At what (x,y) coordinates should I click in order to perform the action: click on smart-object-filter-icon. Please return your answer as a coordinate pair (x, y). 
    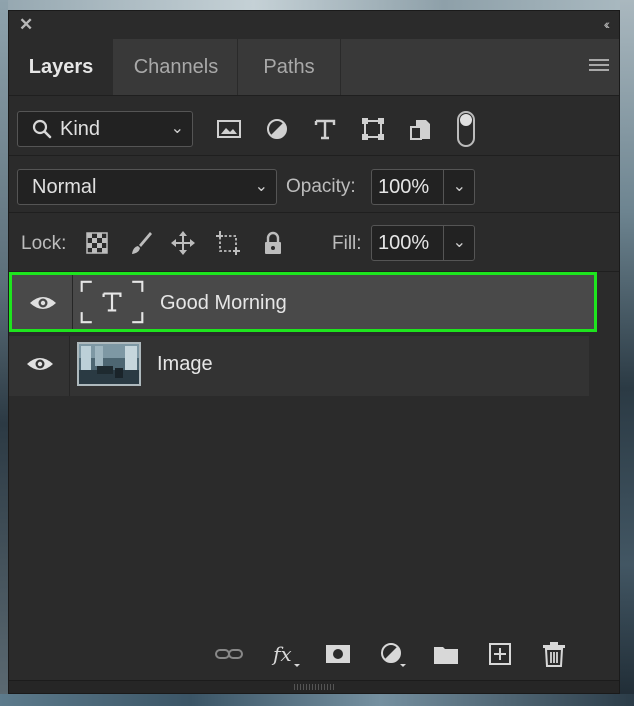
    Looking at the image, I should click on (421, 129).